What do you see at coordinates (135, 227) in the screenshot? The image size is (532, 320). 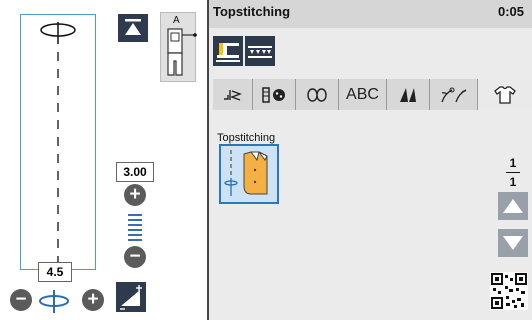 I see `stitch-length-icon` at bounding box center [135, 227].